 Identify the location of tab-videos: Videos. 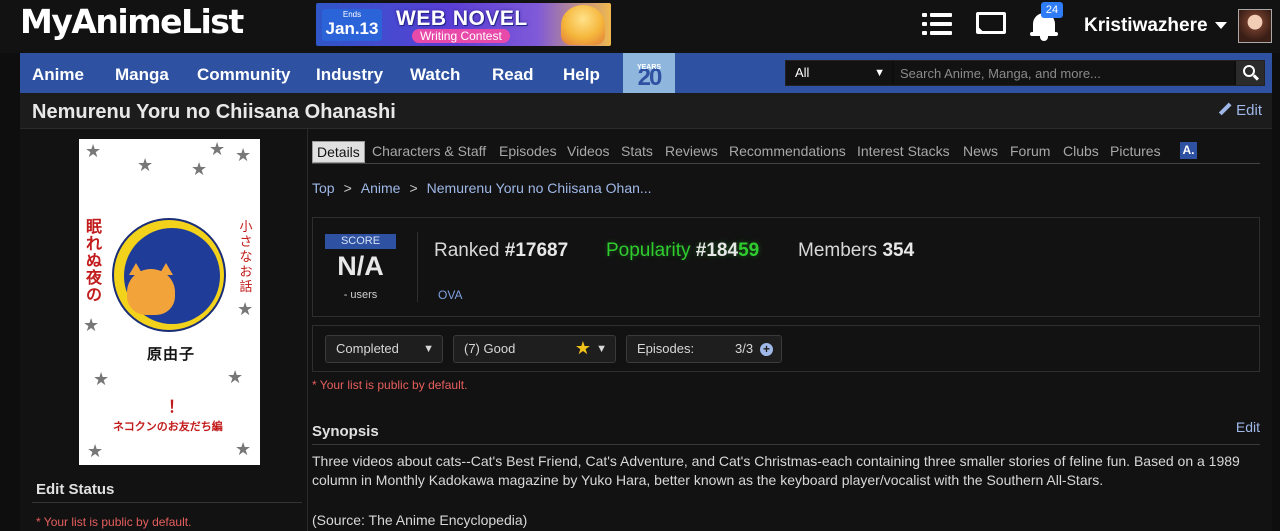
(588, 151).